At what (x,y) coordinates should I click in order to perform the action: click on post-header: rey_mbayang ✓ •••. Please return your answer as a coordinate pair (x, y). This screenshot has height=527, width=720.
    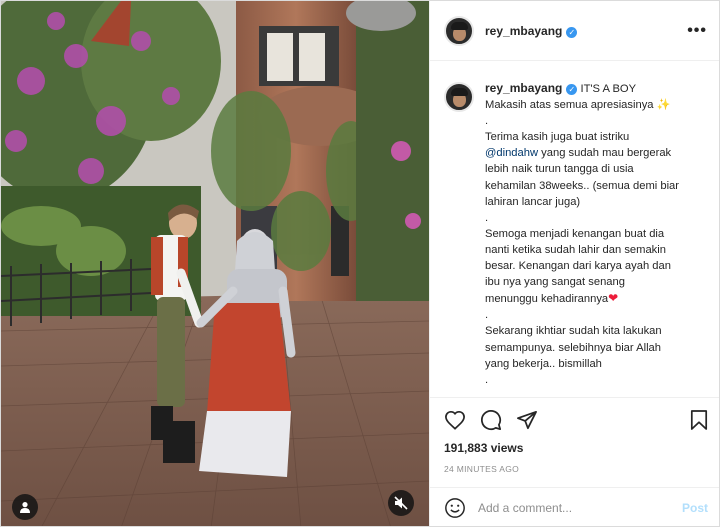
    Looking at the image, I should click on (574, 31).